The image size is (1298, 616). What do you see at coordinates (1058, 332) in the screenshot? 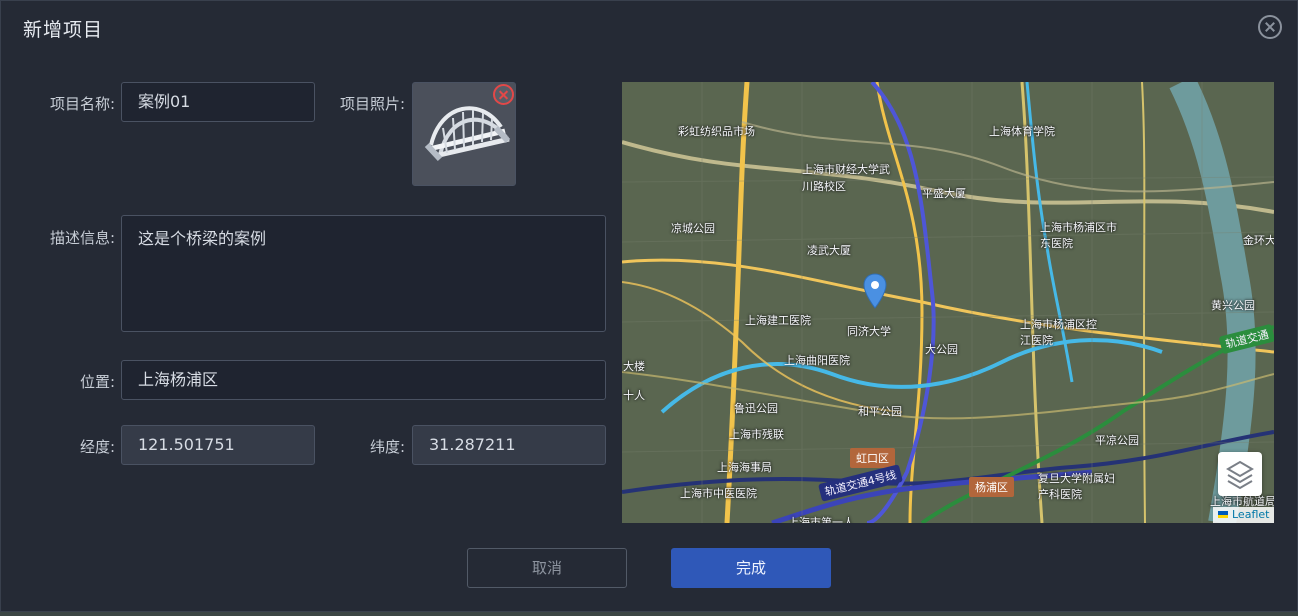
I see `map-poi: 上海市杨浦区控江医院` at bounding box center [1058, 332].